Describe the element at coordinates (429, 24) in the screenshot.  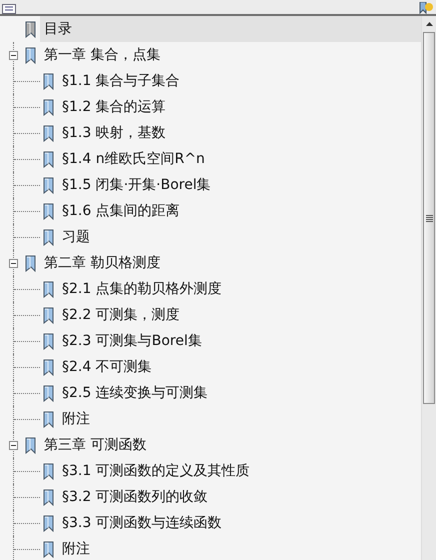
I see `scroll-up-icon` at that location.